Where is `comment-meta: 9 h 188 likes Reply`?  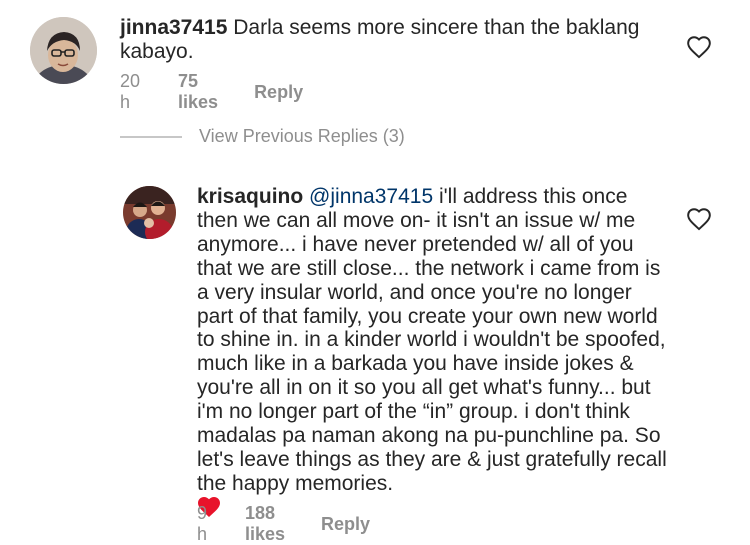
comment-meta: 9 h 188 likes Reply is located at coordinates (283, 524).